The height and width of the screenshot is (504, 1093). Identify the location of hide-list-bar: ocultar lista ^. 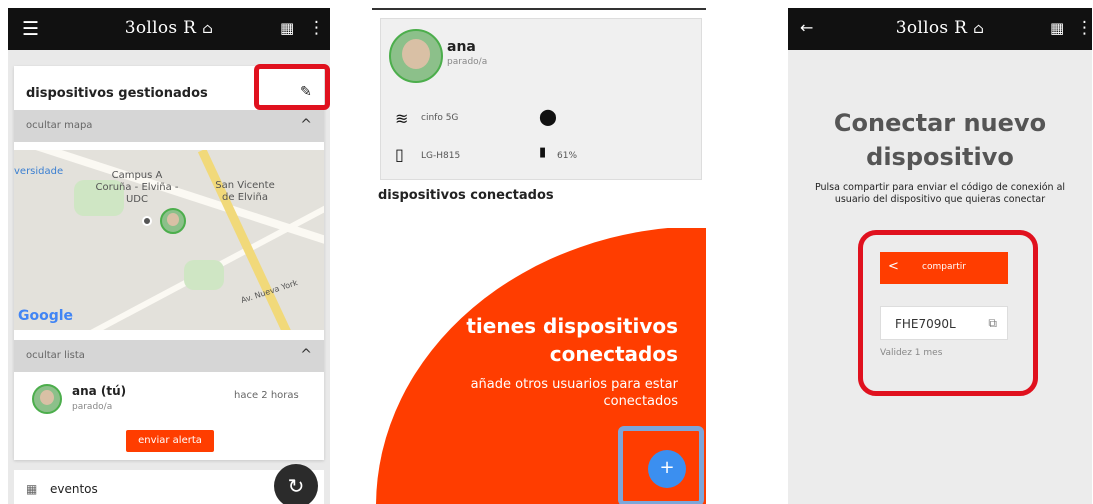
(169, 356).